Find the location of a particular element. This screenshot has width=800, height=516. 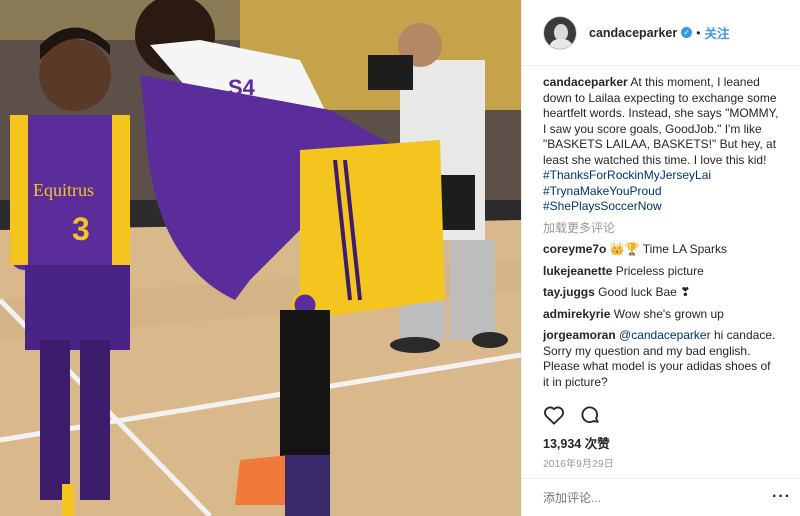

child-jersey-number: 3 is located at coordinates (81, 229).